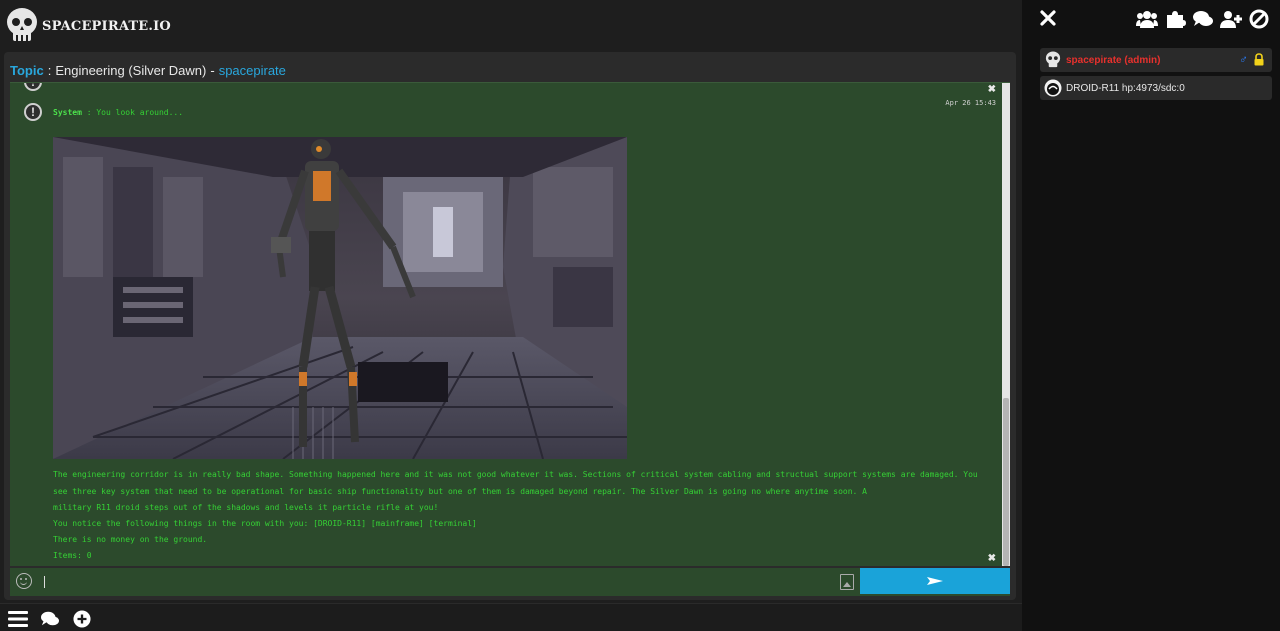 This screenshot has width=1280, height=631. Describe the element at coordinates (970, 103) in the screenshot. I see `message-timestamp: Apr 26 15:43` at that location.